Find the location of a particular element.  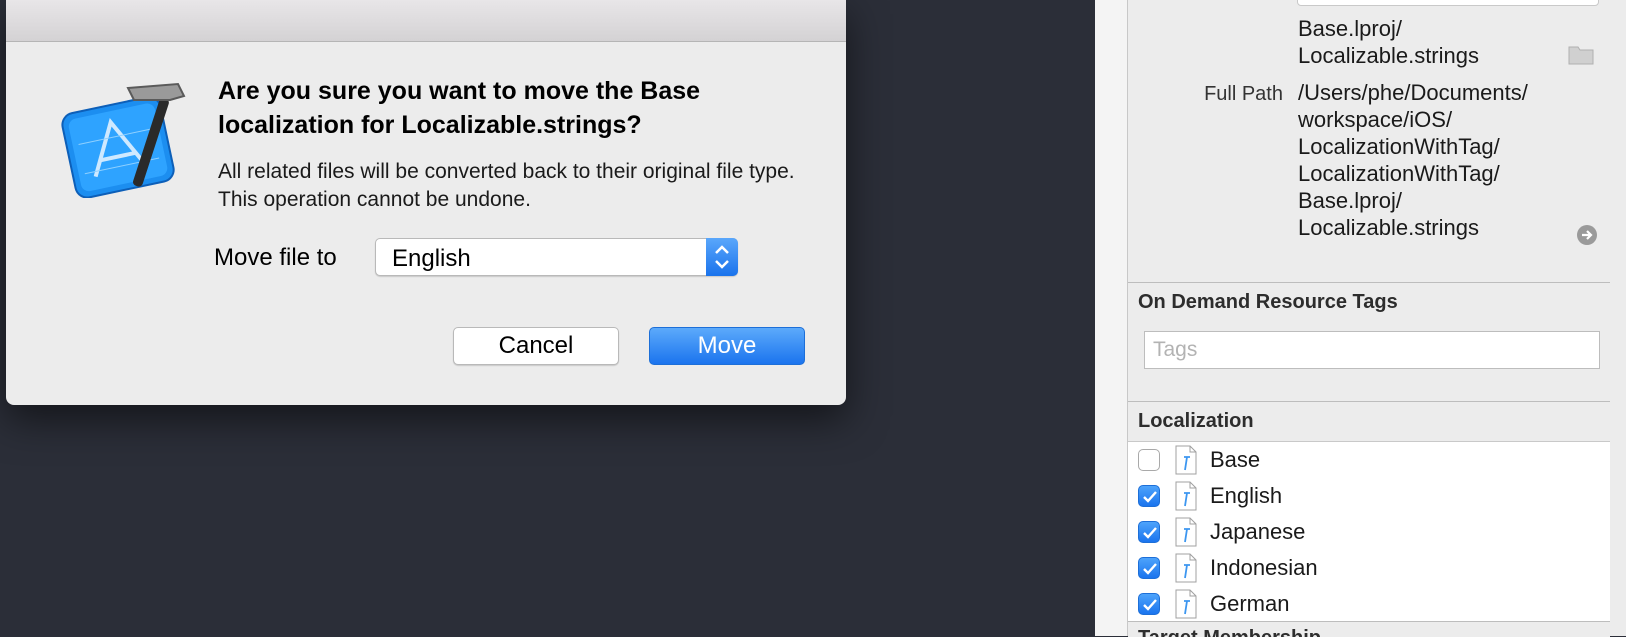

localization-row-japanese: Japanese is located at coordinates (1369, 532).